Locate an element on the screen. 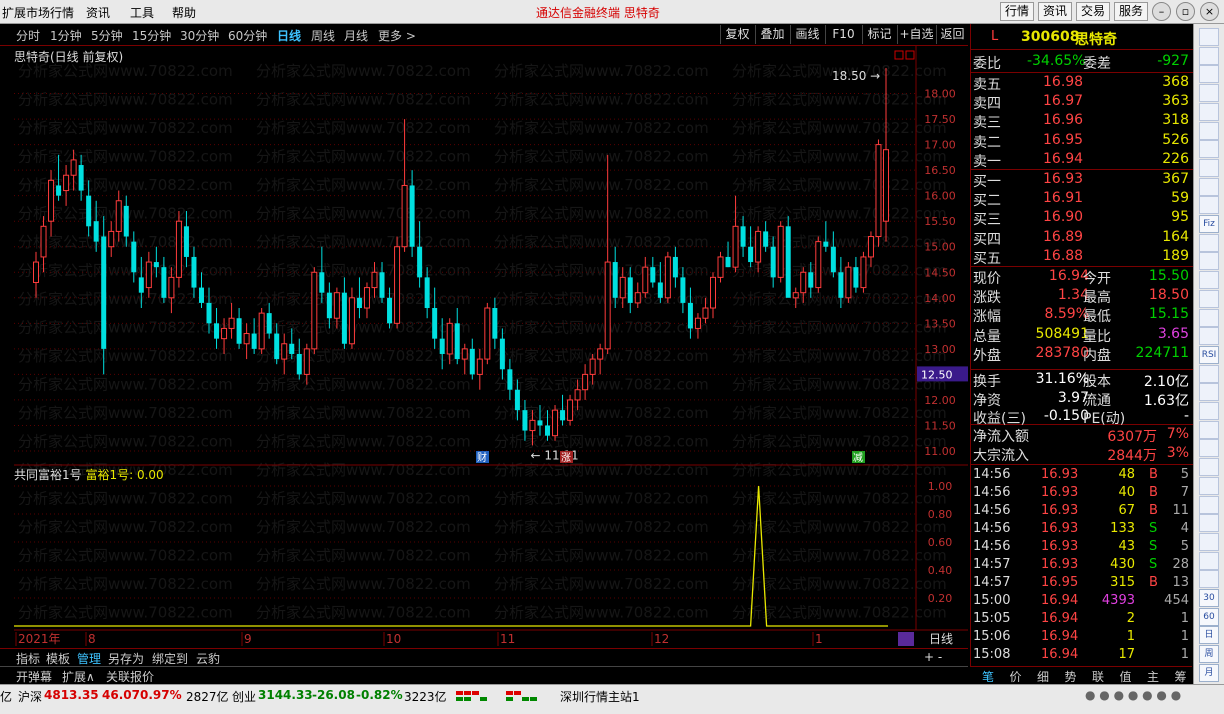  ask-row: 卖五 16.98 368 is located at coordinates (1082, 83).